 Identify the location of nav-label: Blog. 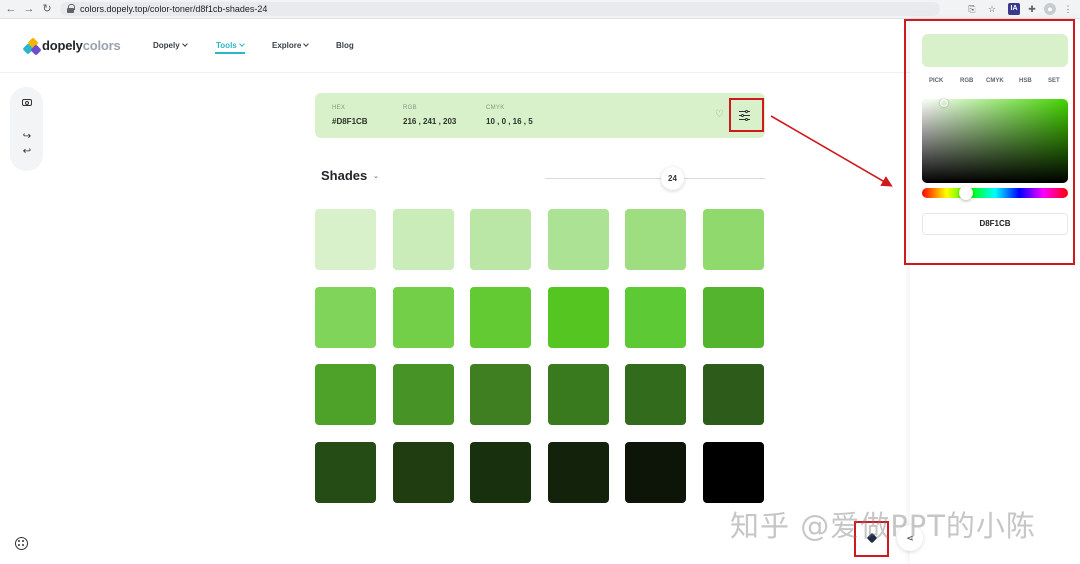
(345, 45).